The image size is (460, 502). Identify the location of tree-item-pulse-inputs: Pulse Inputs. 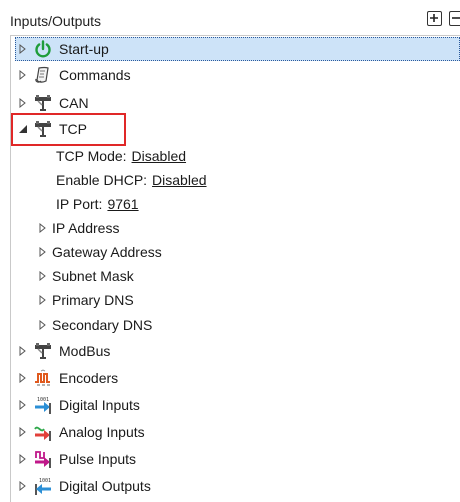
(76, 459).